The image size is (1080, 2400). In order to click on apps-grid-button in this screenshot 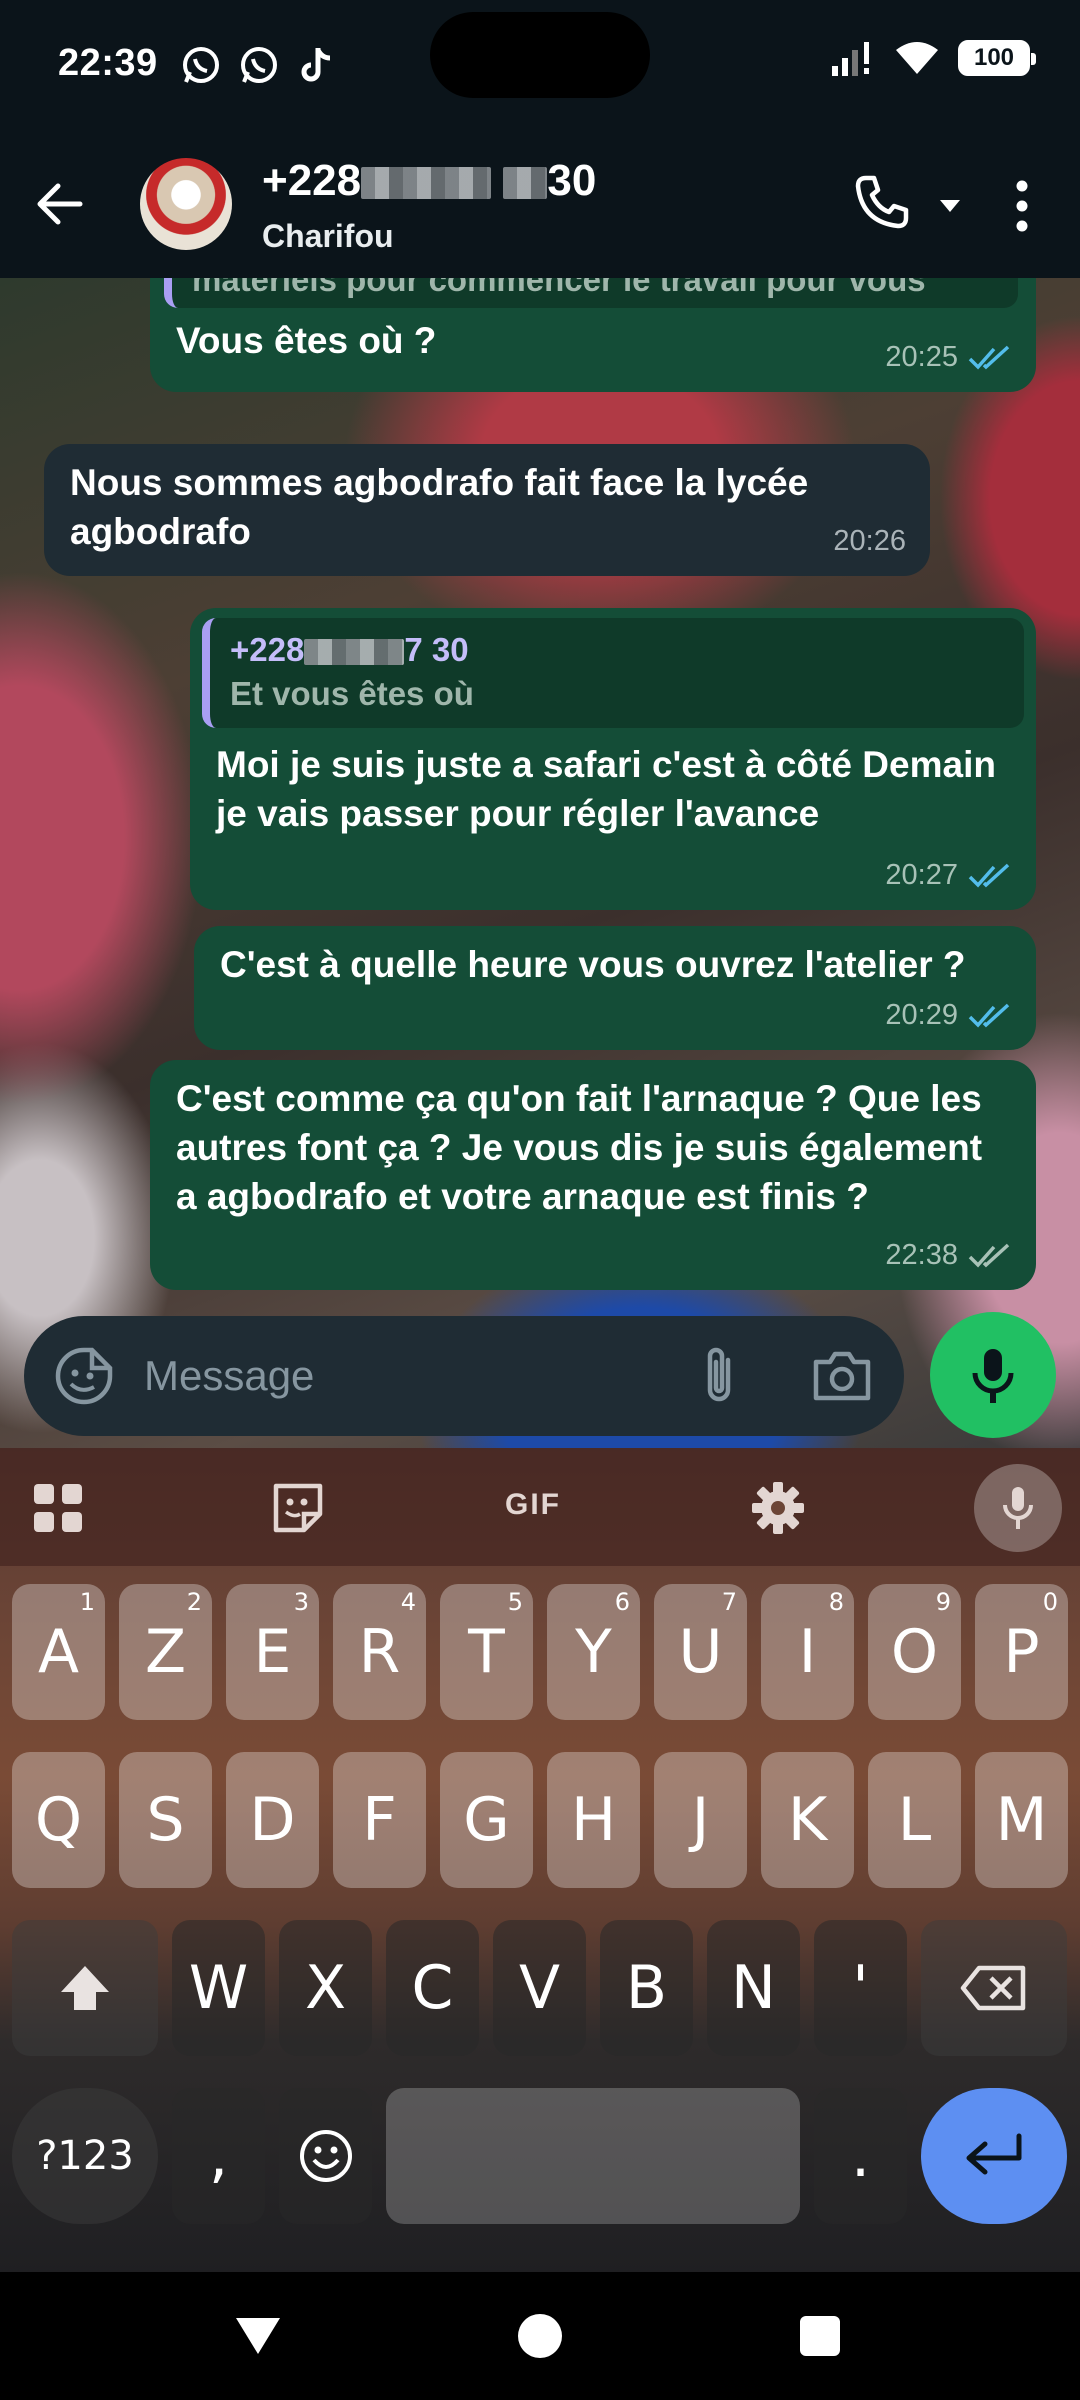, I will do `click(58, 1508)`.